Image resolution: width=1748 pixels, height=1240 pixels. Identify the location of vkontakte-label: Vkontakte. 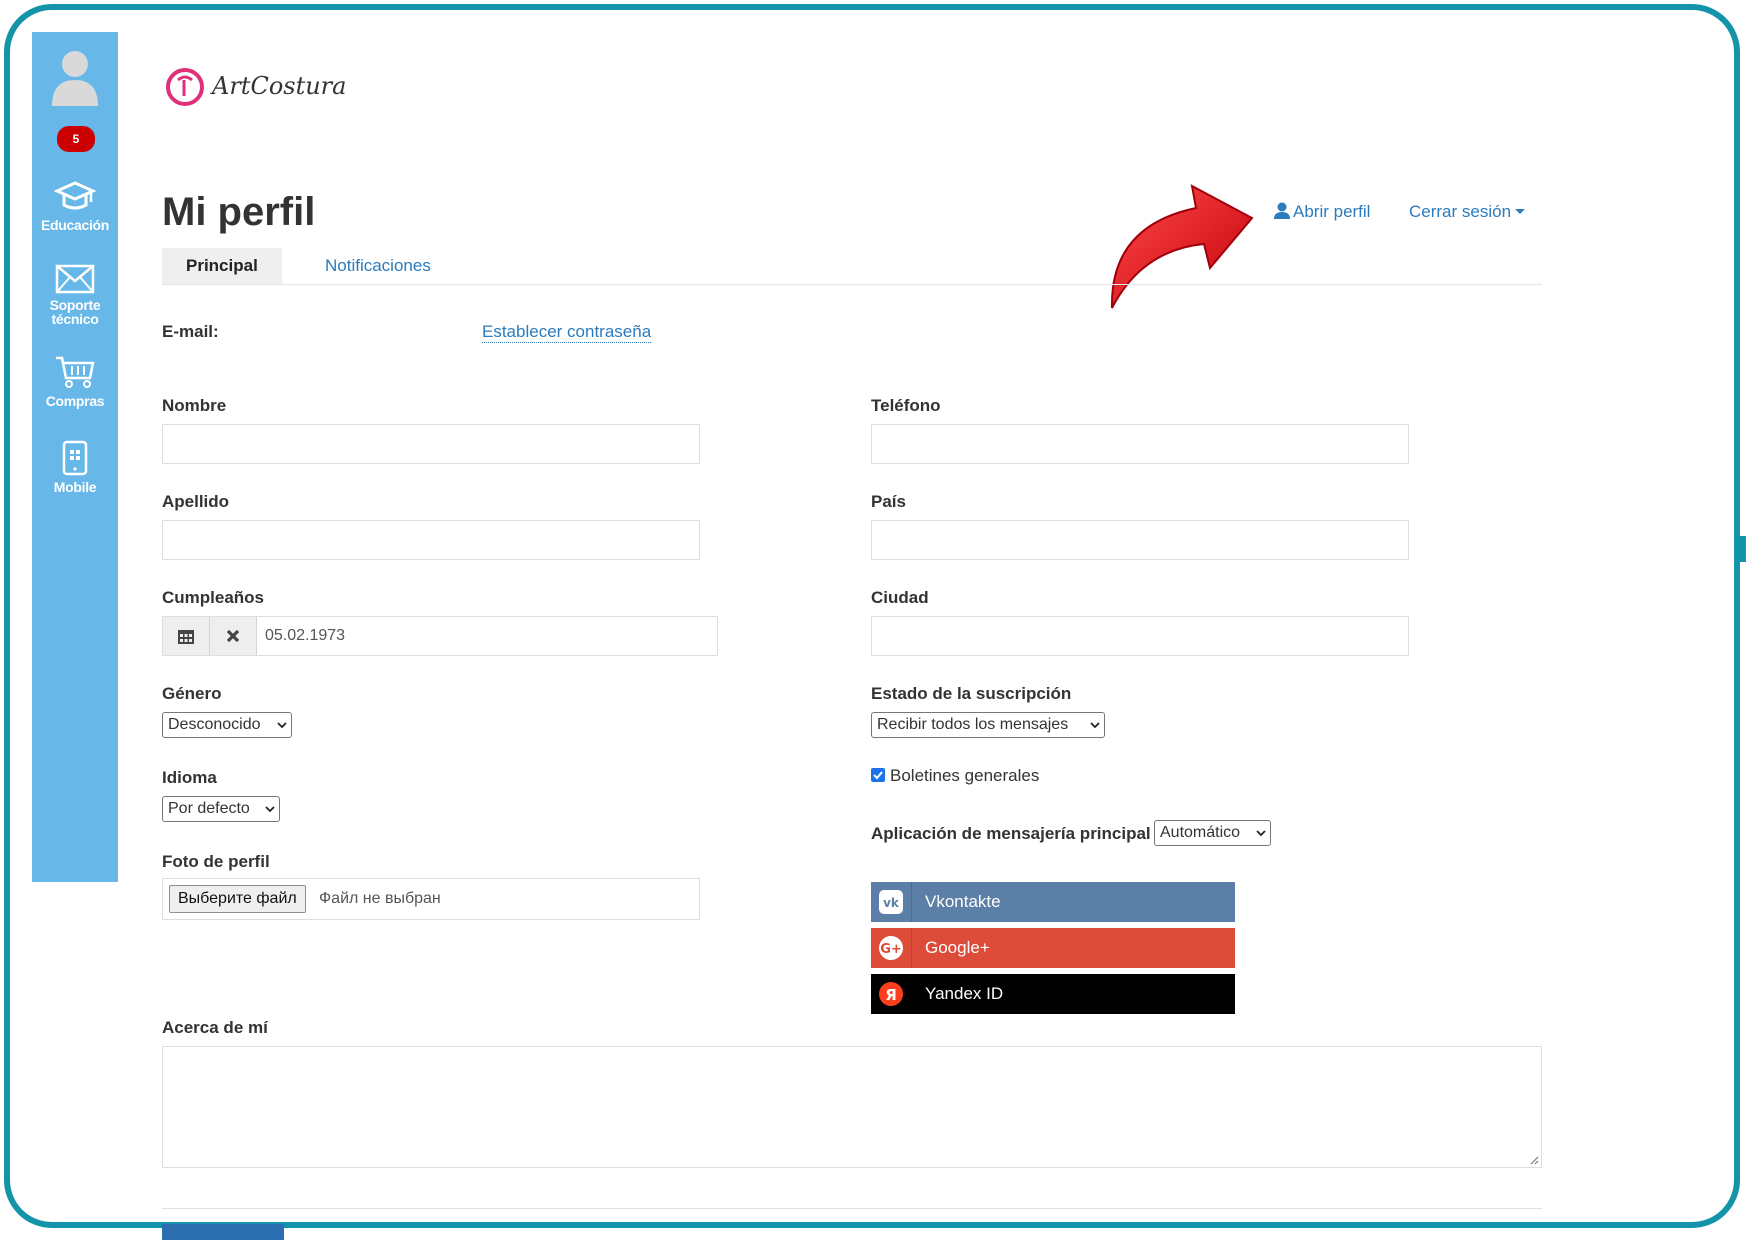
(963, 901).